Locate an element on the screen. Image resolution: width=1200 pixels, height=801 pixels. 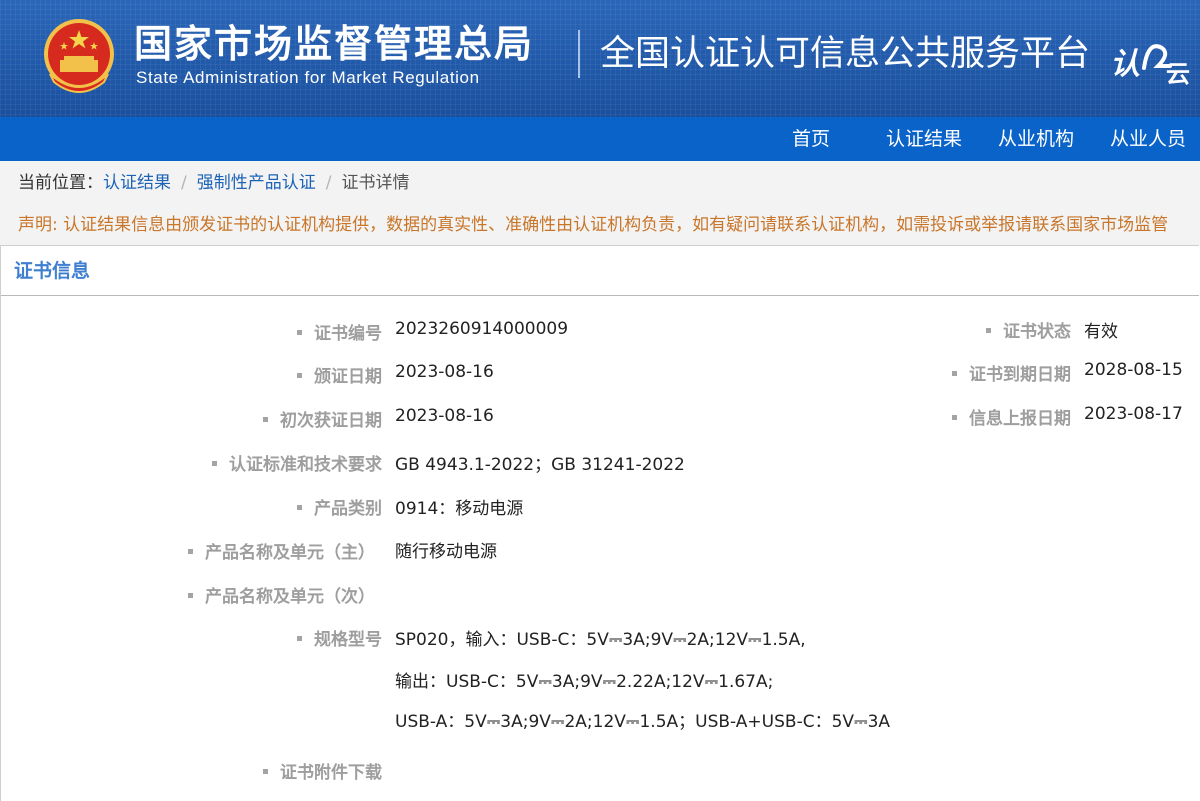
agency-name-cn: 国家市场监督管理总局 is located at coordinates (334, 44).